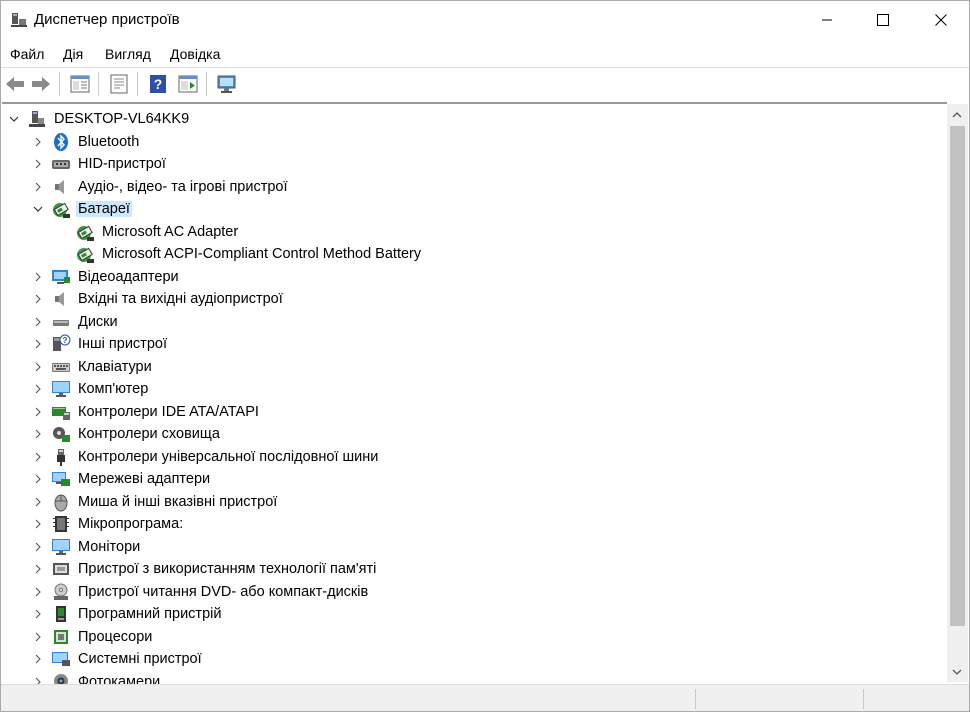 Image resolution: width=970 pixels, height=712 pixels. What do you see at coordinates (115, 636) in the screenshot?
I see `category-label: Процесори` at bounding box center [115, 636].